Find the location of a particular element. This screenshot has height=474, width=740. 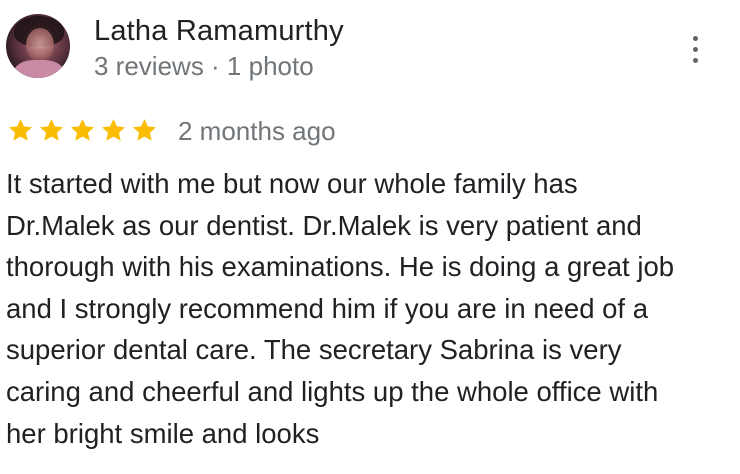

avatar-shirt is located at coordinates (39, 69).